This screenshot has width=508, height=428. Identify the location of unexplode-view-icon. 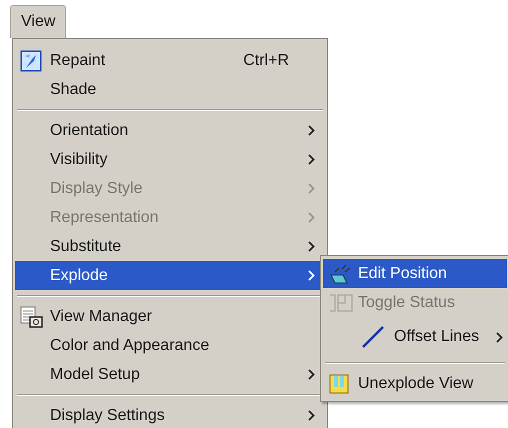
(339, 384).